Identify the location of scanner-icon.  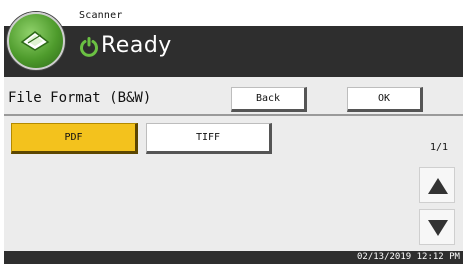
(36, 41).